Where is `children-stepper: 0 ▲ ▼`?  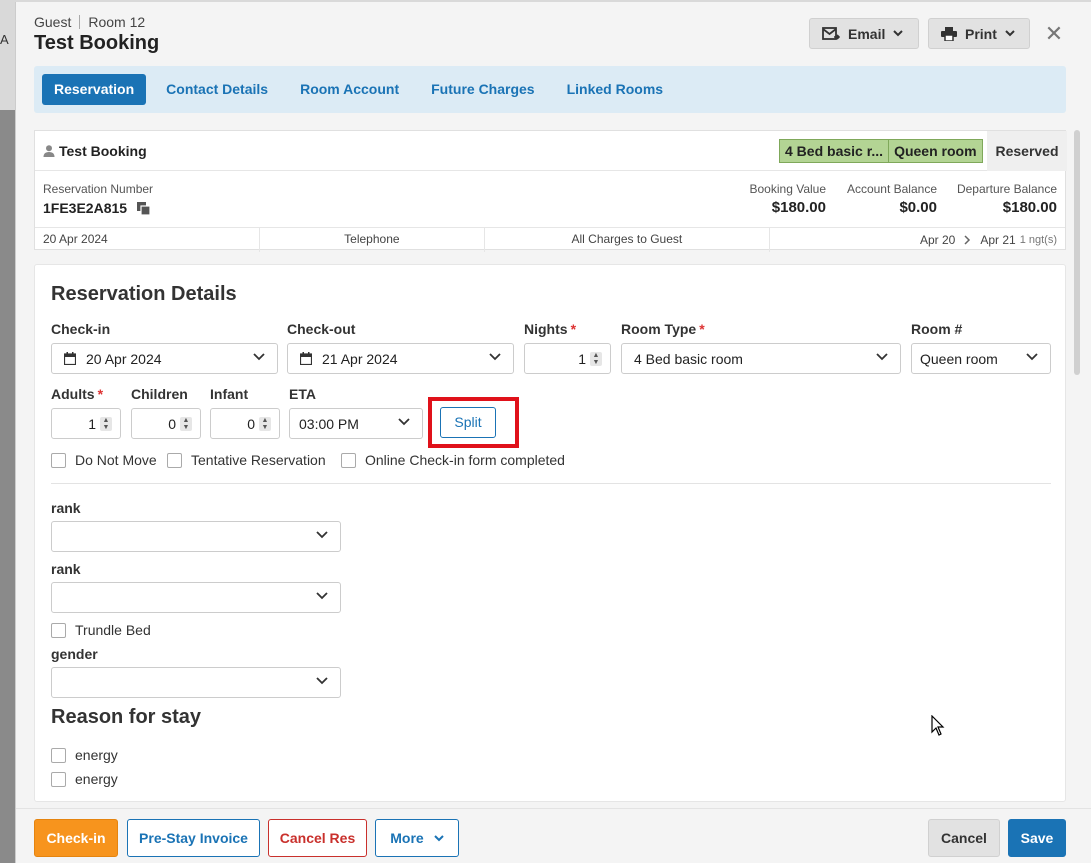 children-stepper: 0 ▲ ▼ is located at coordinates (166, 423).